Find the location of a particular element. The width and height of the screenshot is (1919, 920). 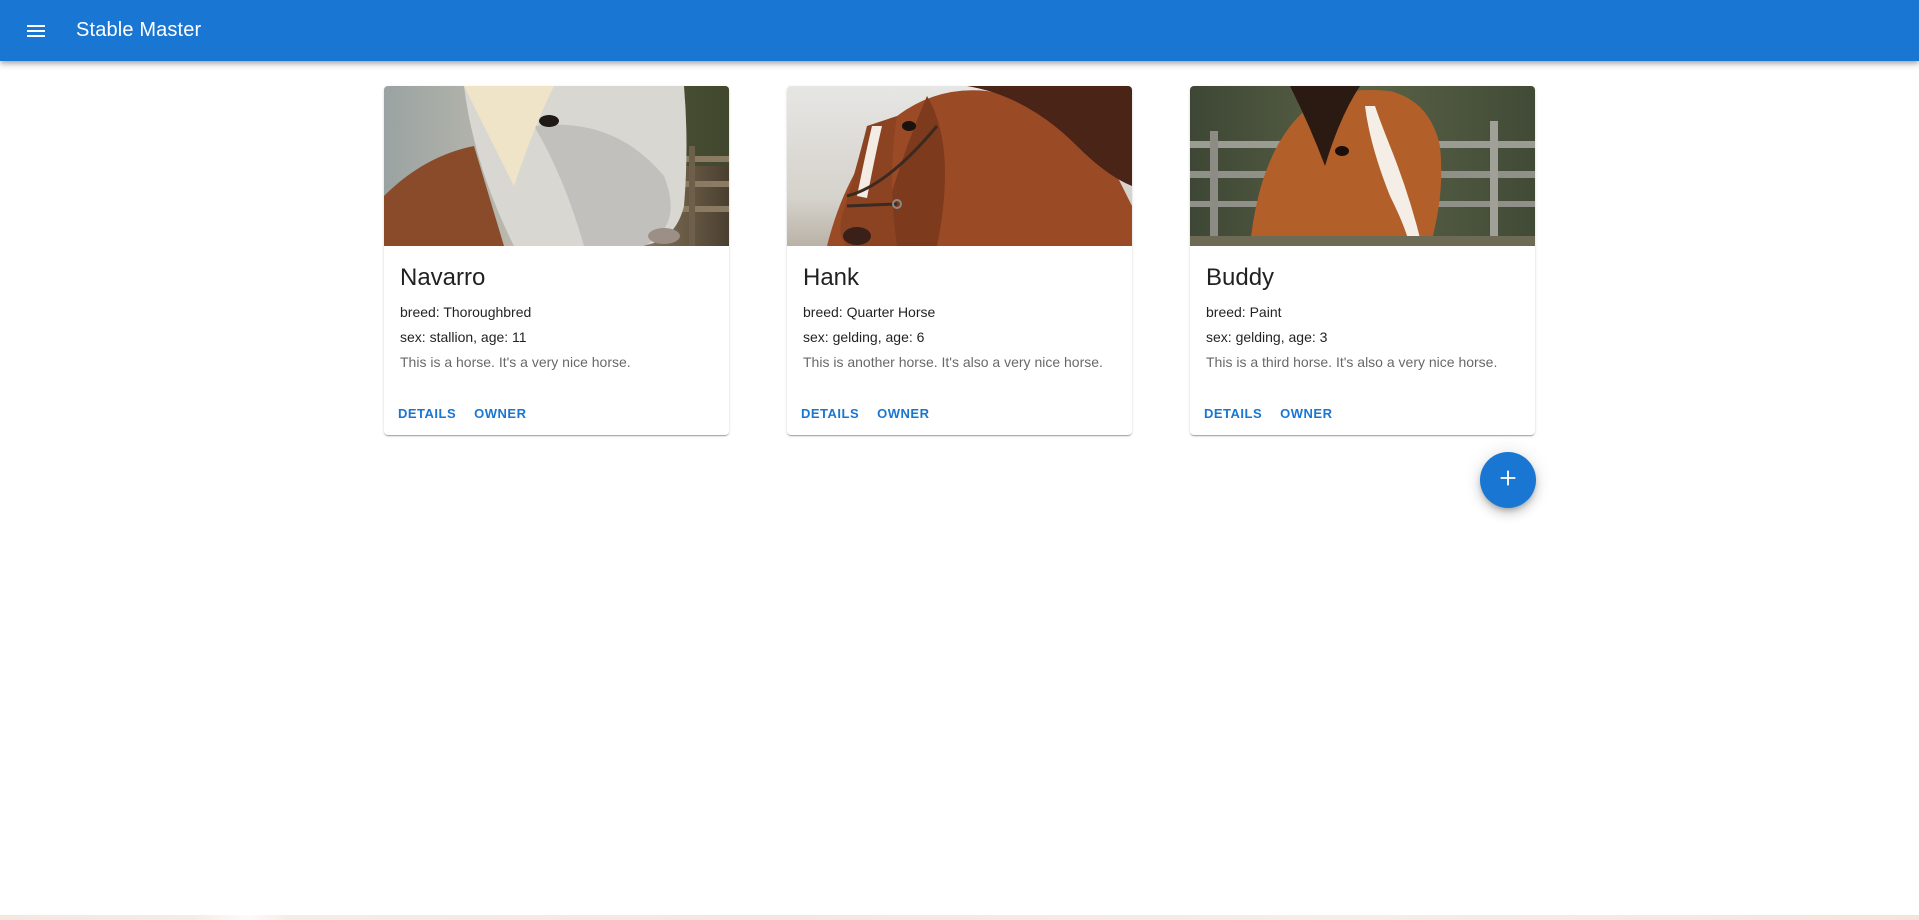

horse-sex-age: sex: stallion, age: 11 is located at coordinates (463, 337).